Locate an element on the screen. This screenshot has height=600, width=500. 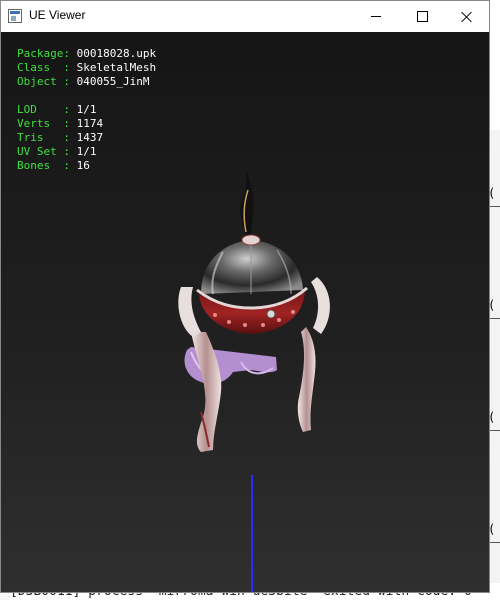
minimize-button is located at coordinates (376, 16).